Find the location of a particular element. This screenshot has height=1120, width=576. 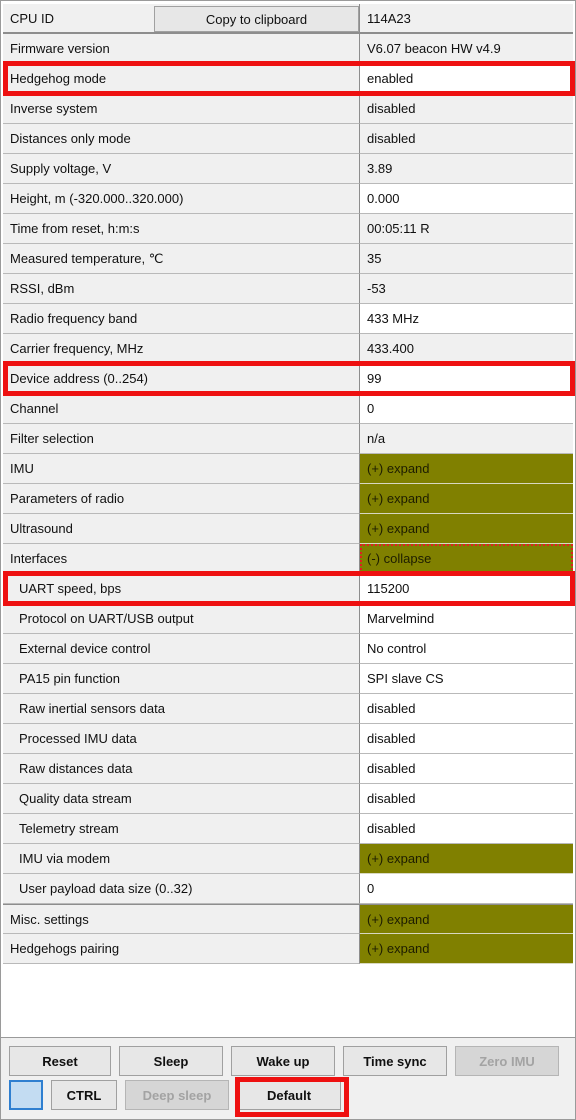

property-value: SPI slave CS is located at coordinates (466, 679).